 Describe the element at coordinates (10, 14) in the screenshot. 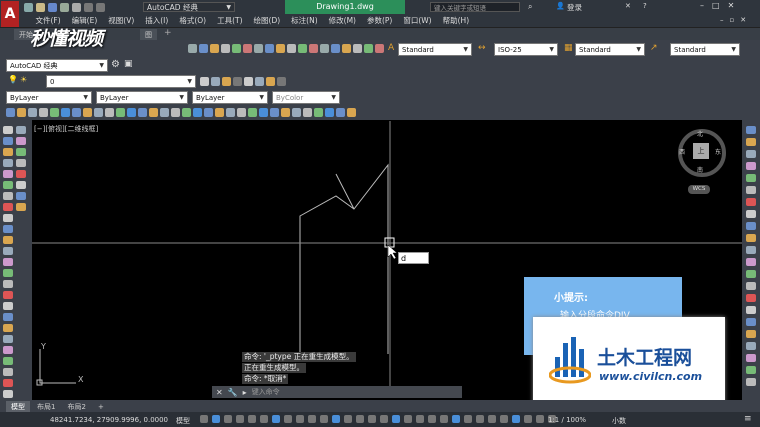

I see `app-logo-icon: A` at that location.